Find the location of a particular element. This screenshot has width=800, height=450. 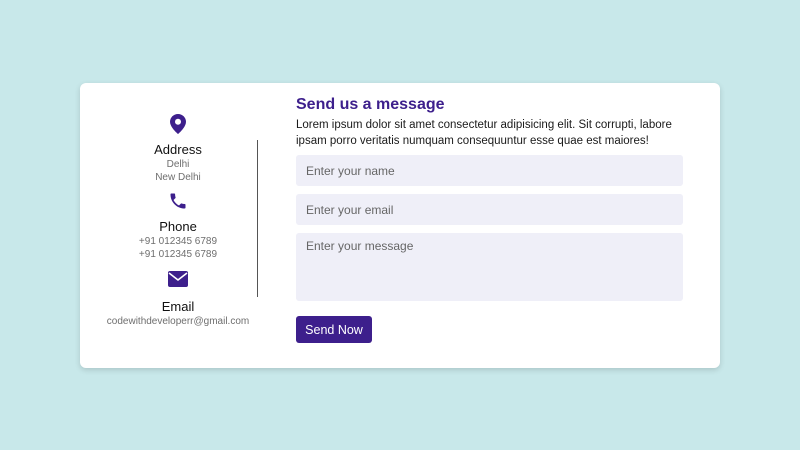

map-pin-icon is located at coordinates (178, 126).